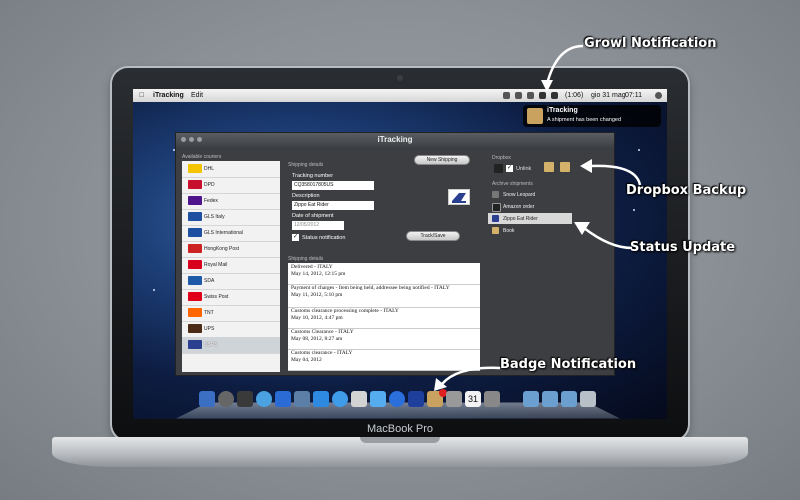 Image resolution: width=800 pixels, height=500 pixels. I want to click on safari-icon, so click(340, 399).